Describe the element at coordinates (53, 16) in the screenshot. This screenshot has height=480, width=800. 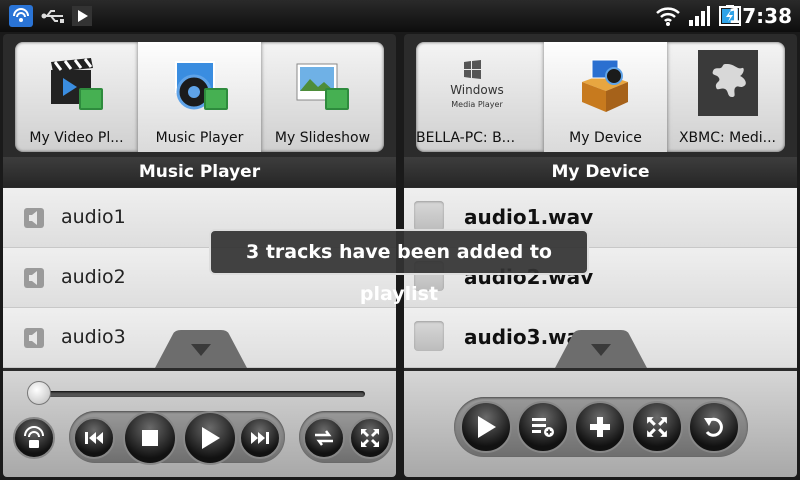
I see `usb-icon` at that location.